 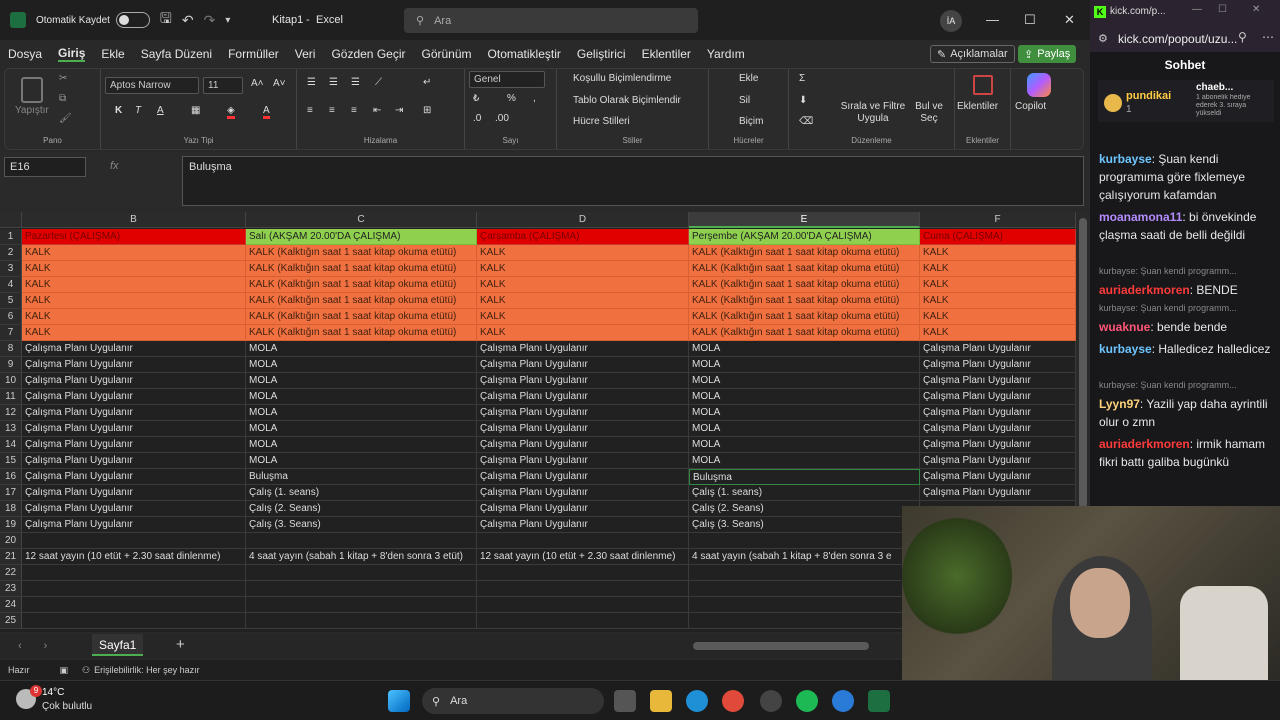 I want to click on fill-color-icon: ◈, so click(x=231, y=112).